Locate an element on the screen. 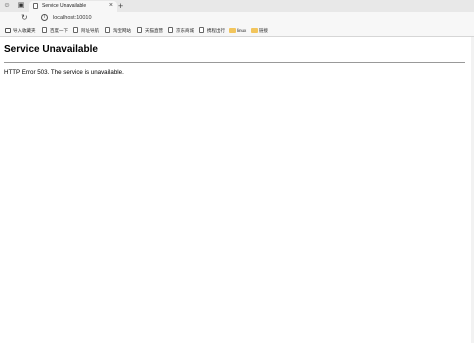  profile-icon: ☺ is located at coordinates (7, 6).